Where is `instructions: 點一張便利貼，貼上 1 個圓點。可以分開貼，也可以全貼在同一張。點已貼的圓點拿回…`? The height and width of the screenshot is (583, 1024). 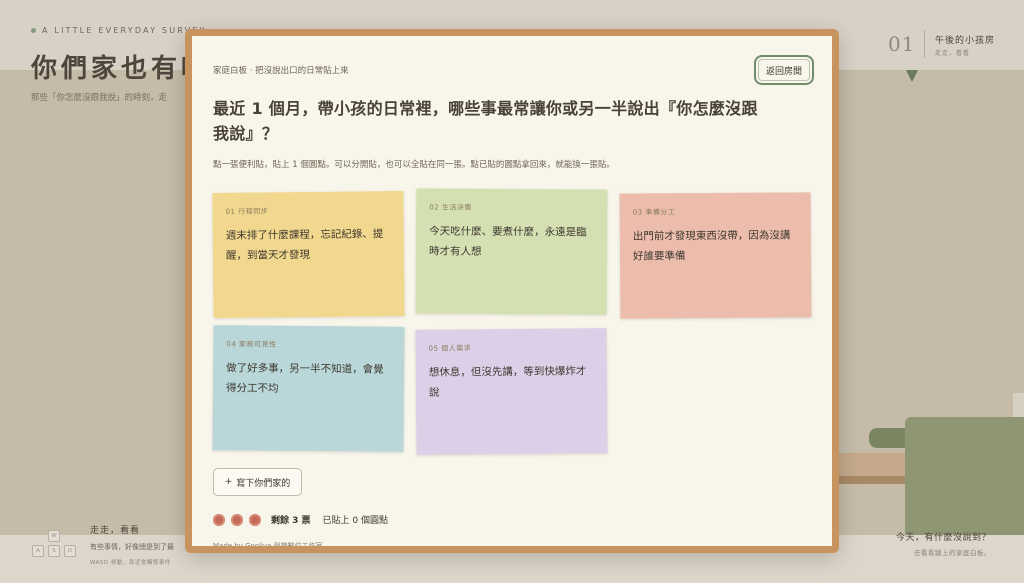 instructions: 點一張便利貼，貼上 1 個圓點。可以分開貼，也可以全貼在同一張。點已貼的圓點拿回… is located at coordinates (414, 165).